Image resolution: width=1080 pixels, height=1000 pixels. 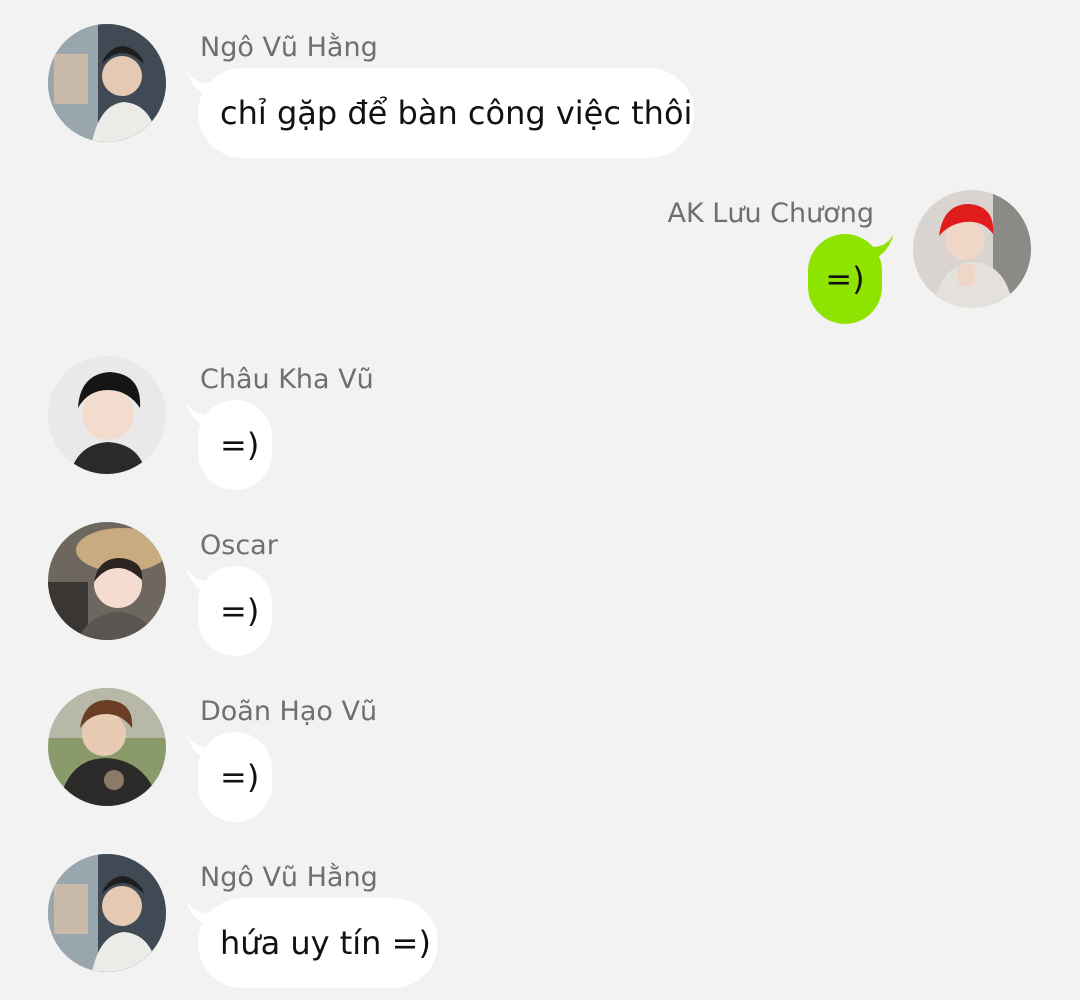 What do you see at coordinates (239, 545) in the screenshot?
I see `sender-name: Oscar` at bounding box center [239, 545].